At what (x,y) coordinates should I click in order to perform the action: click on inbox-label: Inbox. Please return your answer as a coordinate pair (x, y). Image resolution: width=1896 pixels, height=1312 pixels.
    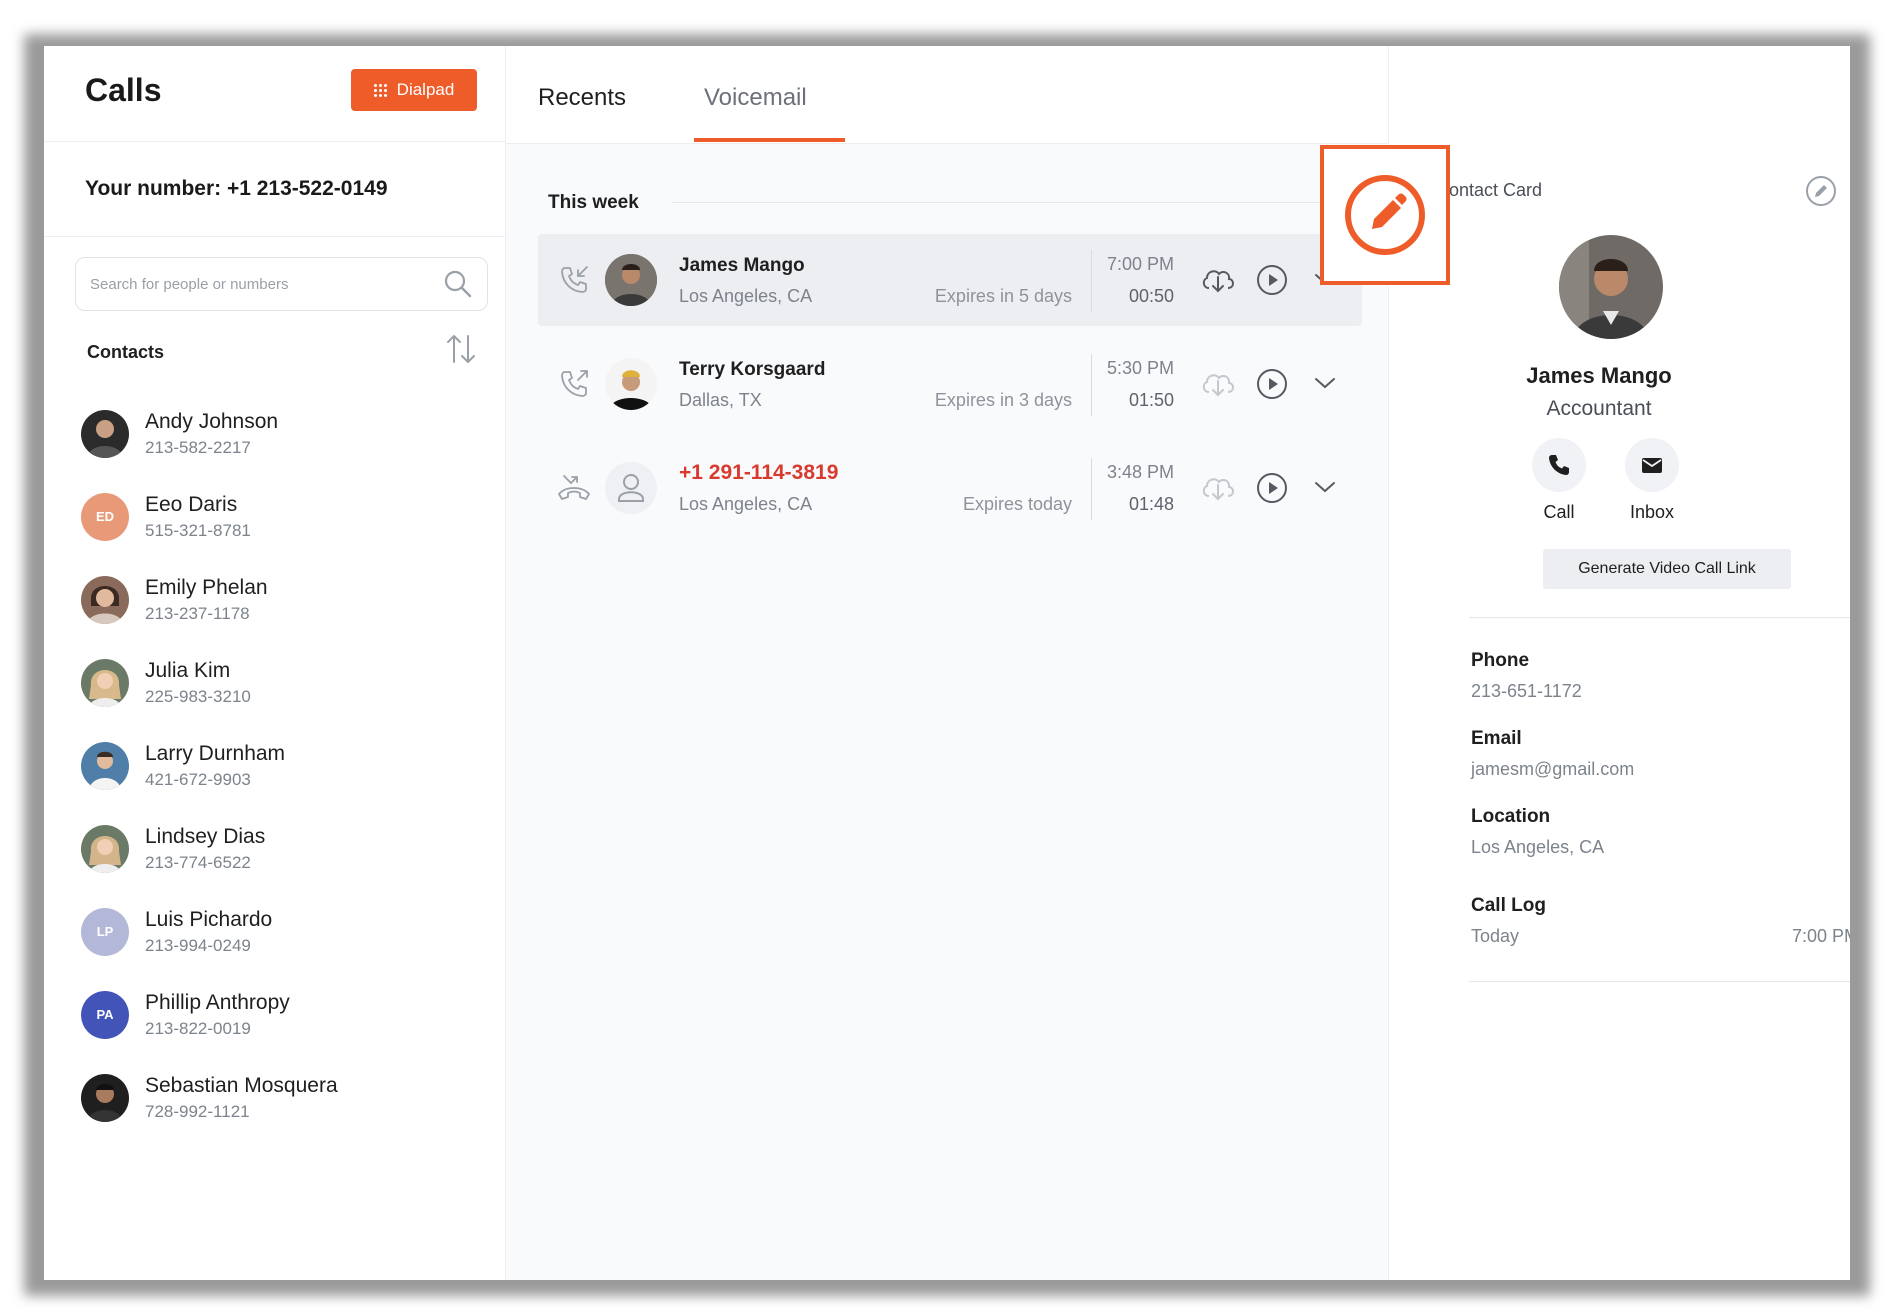
    Looking at the image, I should click on (1652, 512).